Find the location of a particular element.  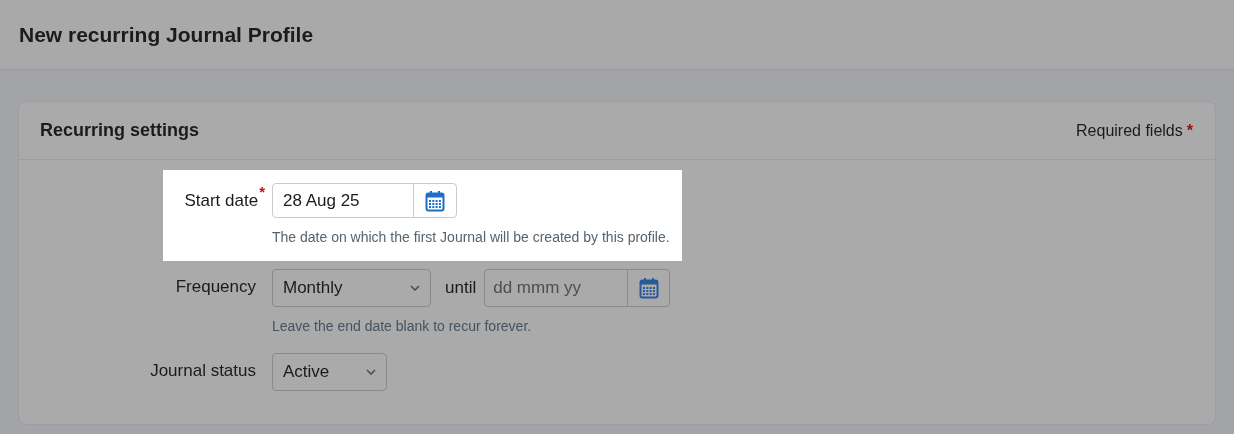

required-fields-note: Required fields is located at coordinates (1129, 130).